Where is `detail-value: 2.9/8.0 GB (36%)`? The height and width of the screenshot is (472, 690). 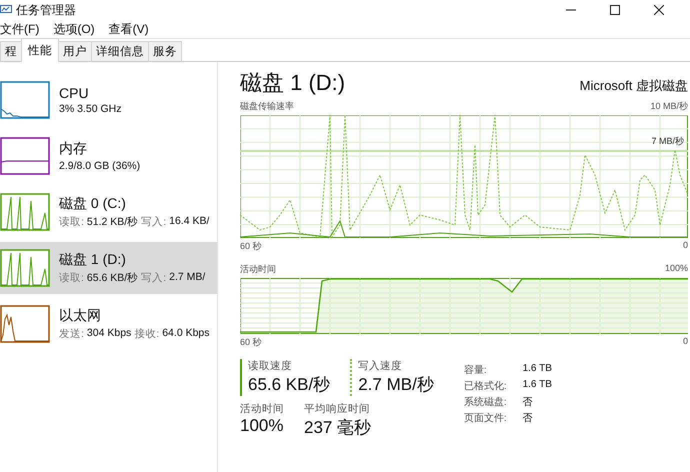 detail-value: 2.9/8.0 GB (36%) is located at coordinates (99, 166).